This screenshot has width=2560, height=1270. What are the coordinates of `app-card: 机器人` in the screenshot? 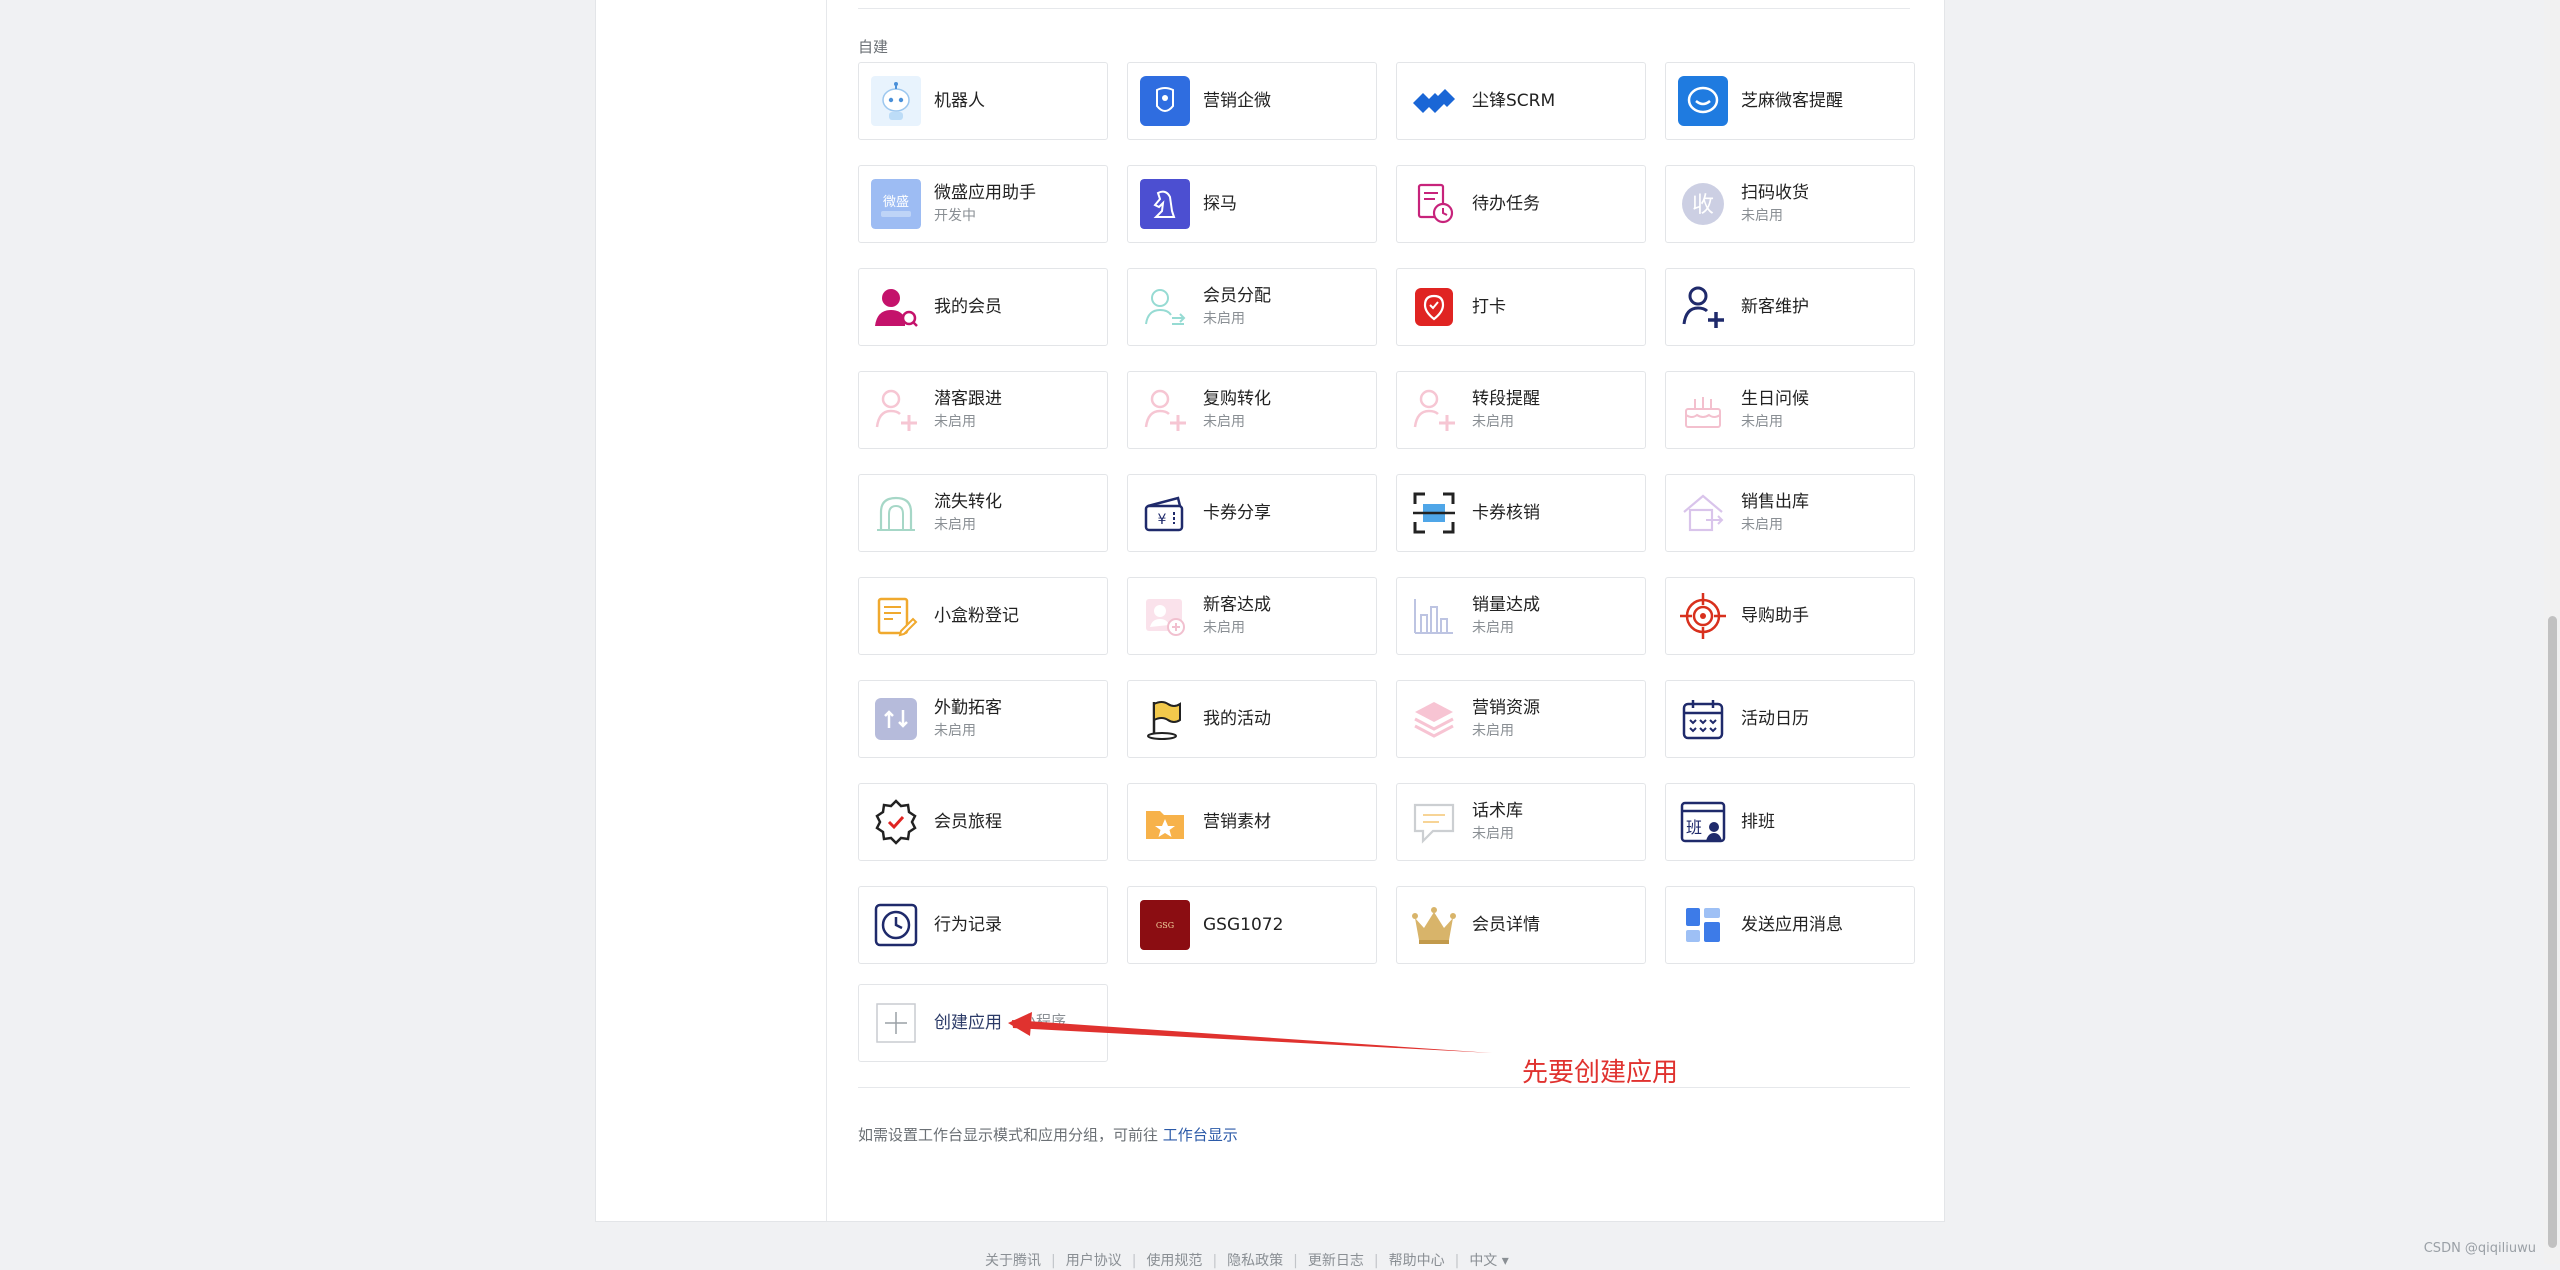 It's located at (983, 101).